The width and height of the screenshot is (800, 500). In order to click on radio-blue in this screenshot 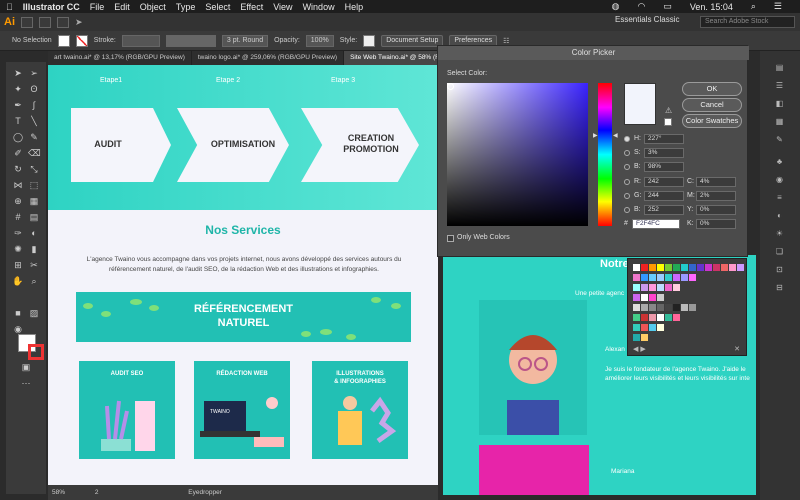, I will do `click(627, 210)`.